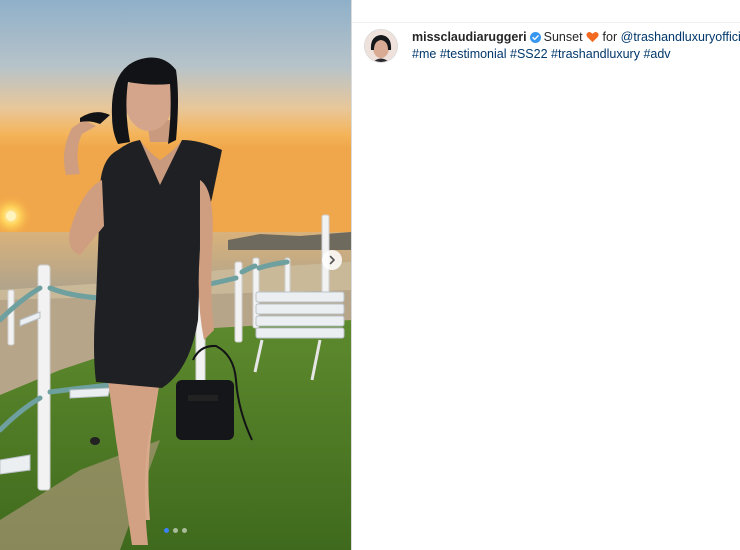 Image resolution: width=740 pixels, height=550 pixels. I want to click on carousel-indicator, so click(175, 530).